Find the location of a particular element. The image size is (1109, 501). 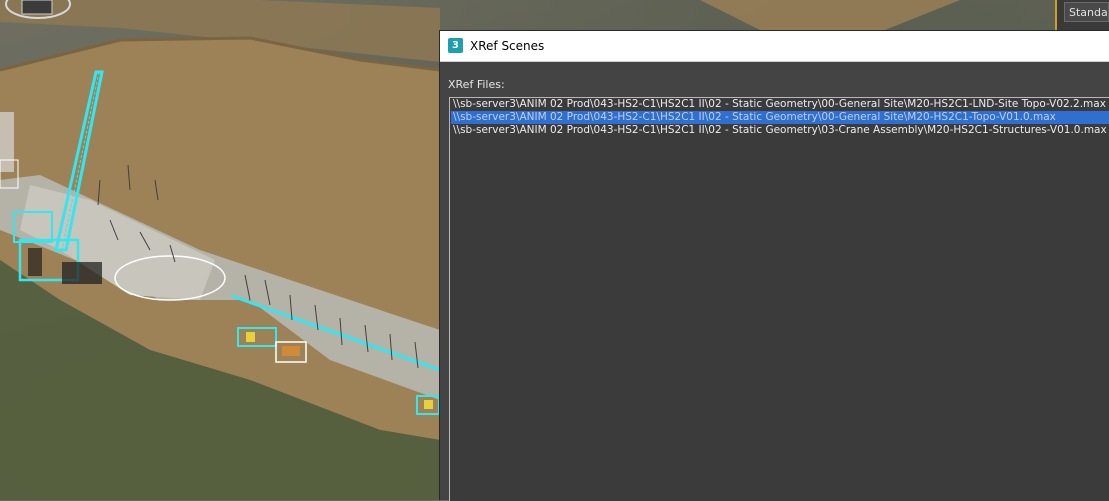

3ds-max-icon: 3 is located at coordinates (455, 45).